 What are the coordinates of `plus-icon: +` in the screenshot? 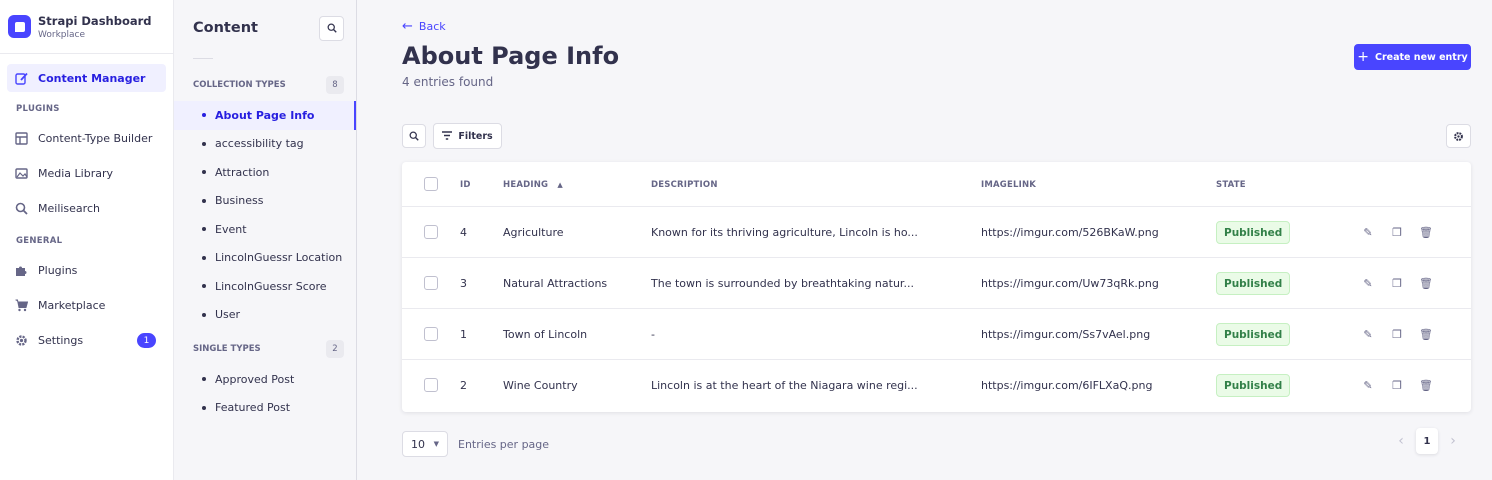 It's located at (1363, 57).